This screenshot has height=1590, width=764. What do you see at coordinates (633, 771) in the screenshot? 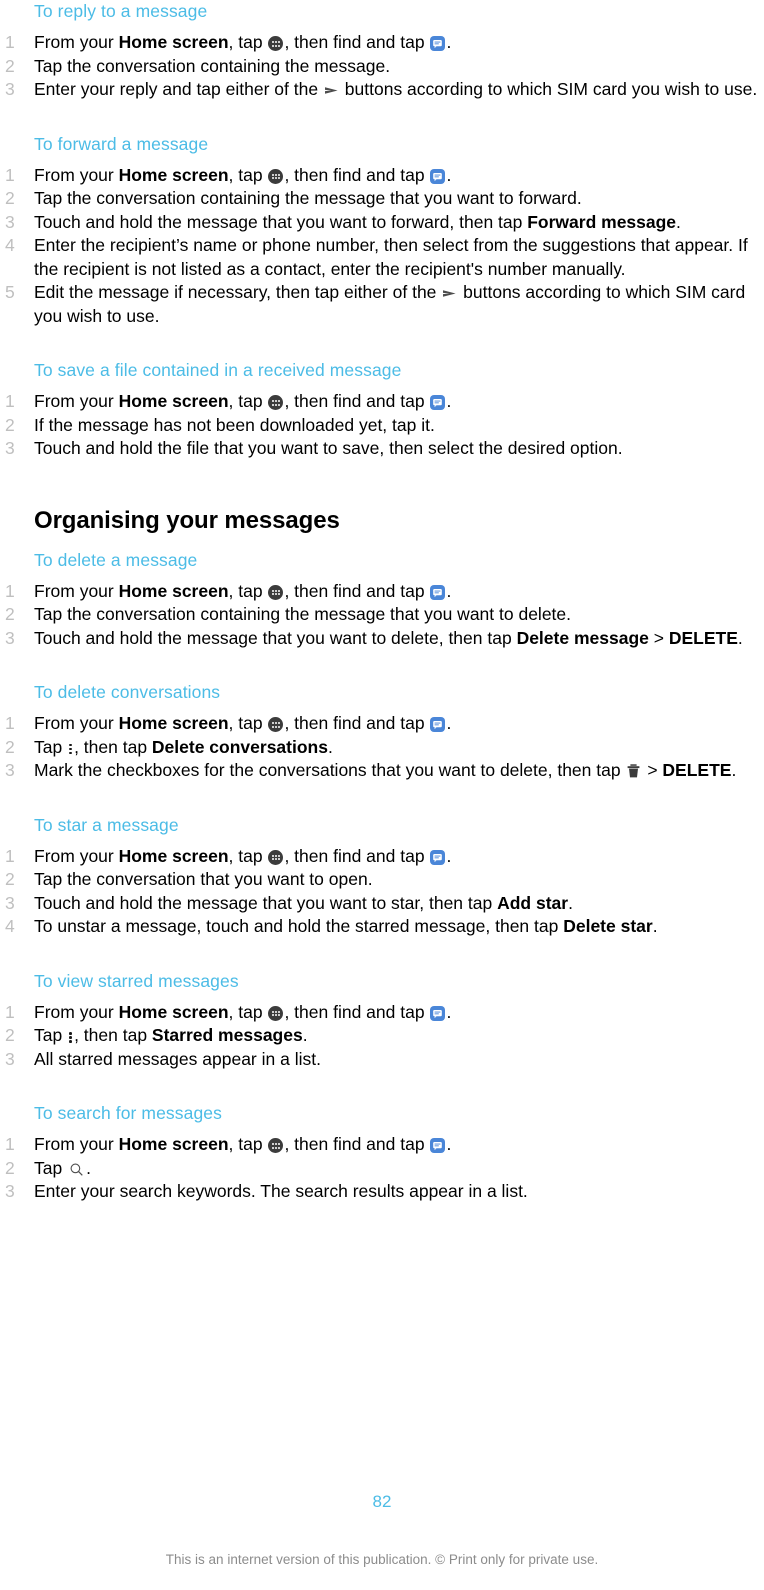
I see `trash-icon` at bounding box center [633, 771].